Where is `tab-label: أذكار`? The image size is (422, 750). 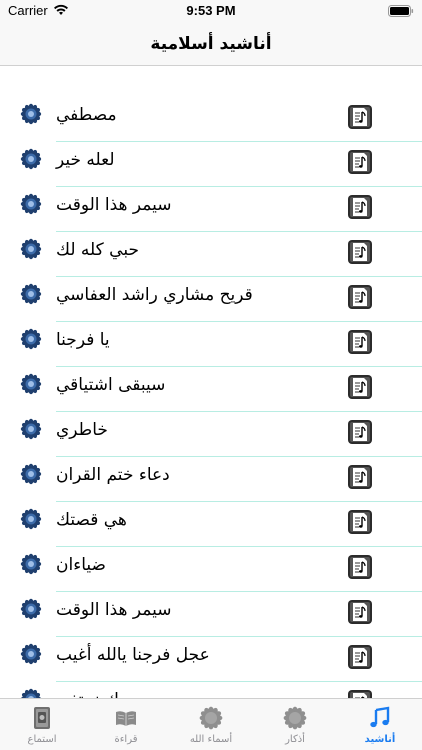 tab-label: أذكار is located at coordinates (295, 739).